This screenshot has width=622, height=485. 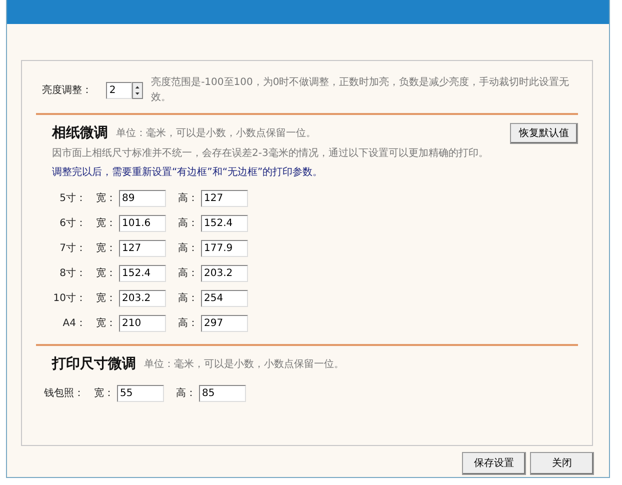 What do you see at coordinates (72, 223) in the screenshot?
I see `size-label: 6寸：` at bounding box center [72, 223].